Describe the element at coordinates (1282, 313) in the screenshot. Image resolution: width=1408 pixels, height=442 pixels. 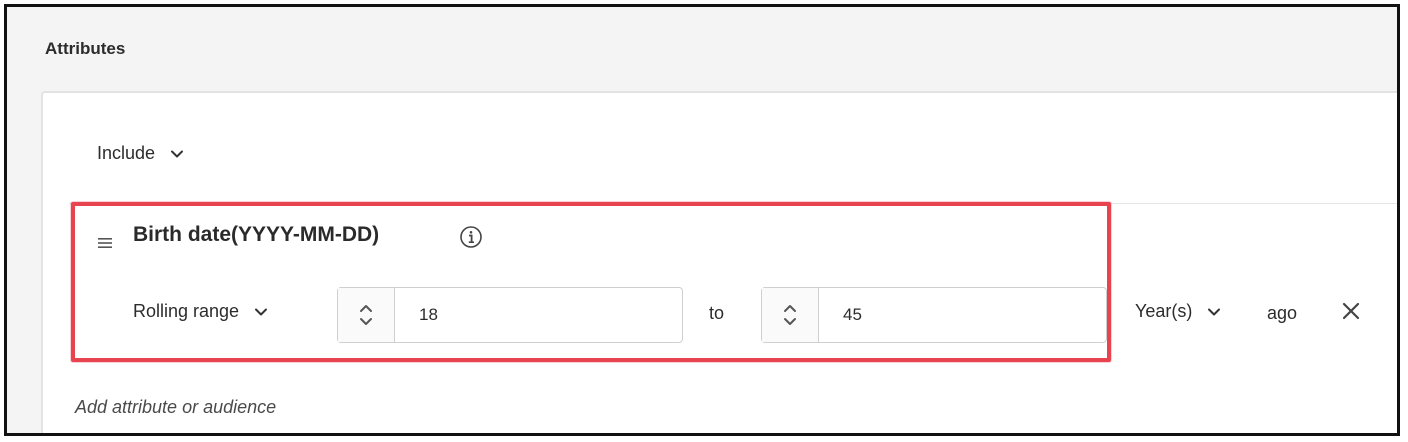
I see `ago-label: ago` at that location.